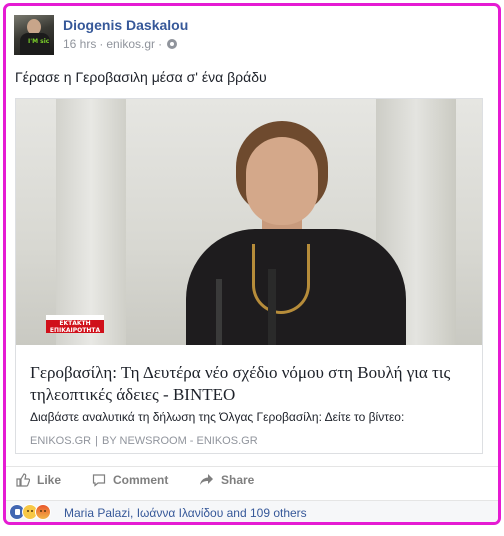 The width and height of the screenshot is (504, 536). Describe the element at coordinates (130, 44) in the screenshot. I see `post-source: enikos.gr` at that location.